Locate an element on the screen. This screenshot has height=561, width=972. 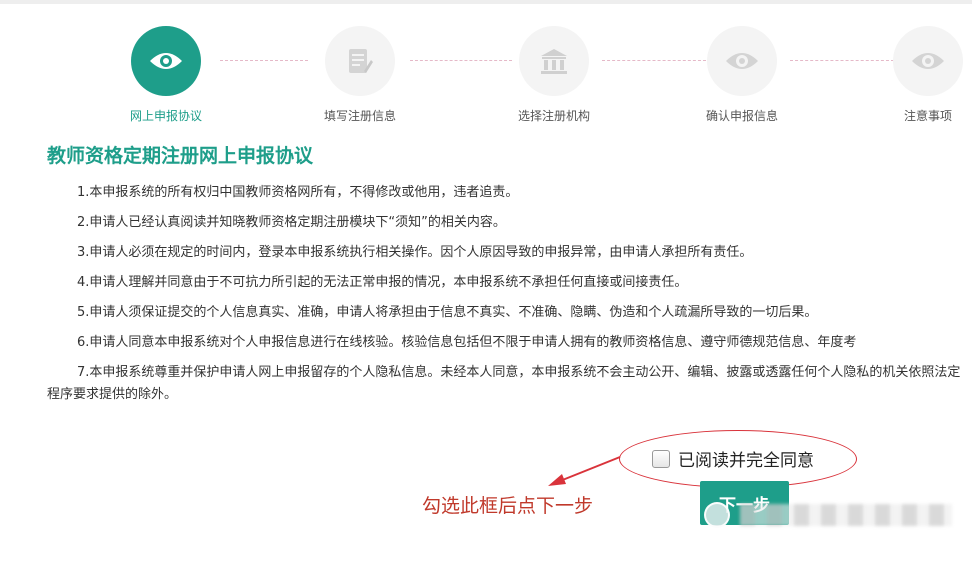
step-label: 注意事项 is located at coordinates (927, 116).